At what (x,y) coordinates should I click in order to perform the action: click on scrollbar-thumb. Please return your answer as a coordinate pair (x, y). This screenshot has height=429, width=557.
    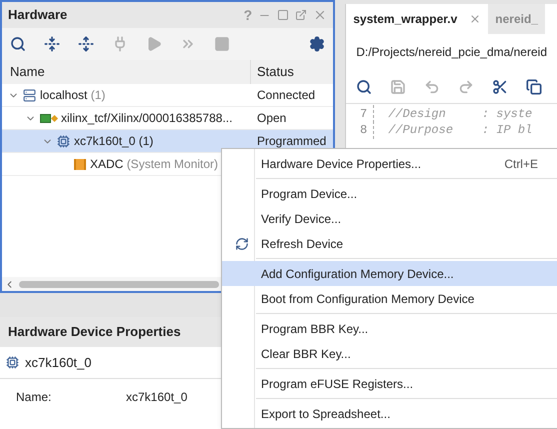
    Looking at the image, I should click on (119, 284).